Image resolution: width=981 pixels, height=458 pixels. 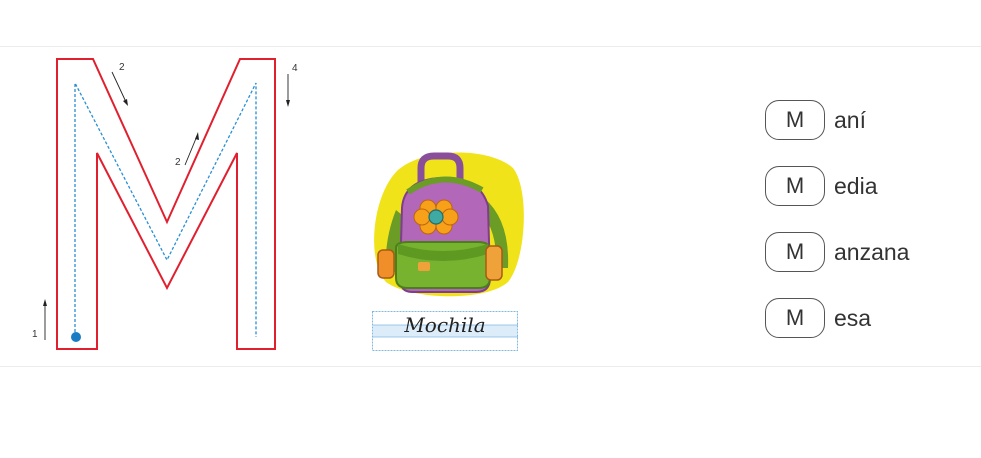 What do you see at coordinates (76, 337) in the screenshot?
I see `start-dot` at bounding box center [76, 337].